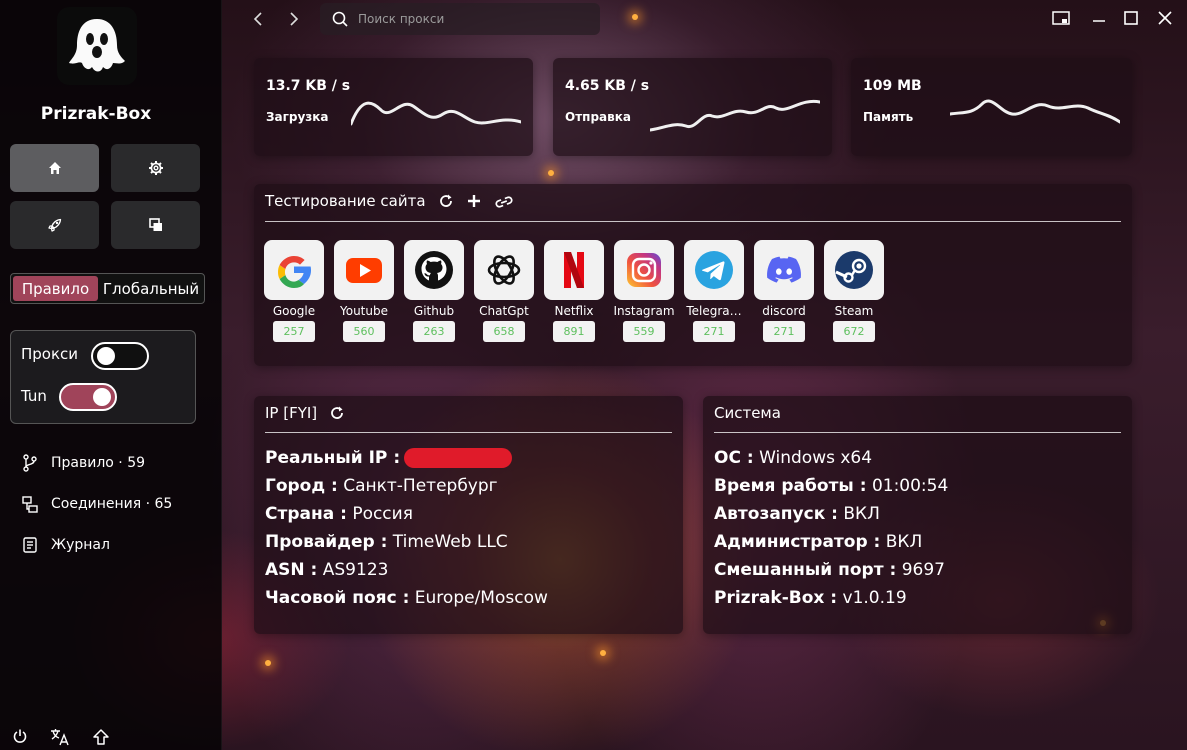 The image size is (1187, 750). I want to click on ip-row-timezone: Часовой пояс : Europe/Moscow, so click(406, 598).